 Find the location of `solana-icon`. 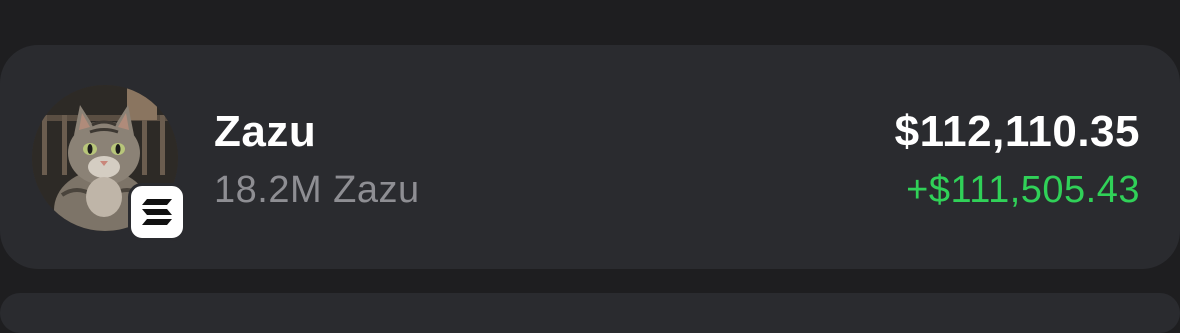

solana-icon is located at coordinates (157, 212).